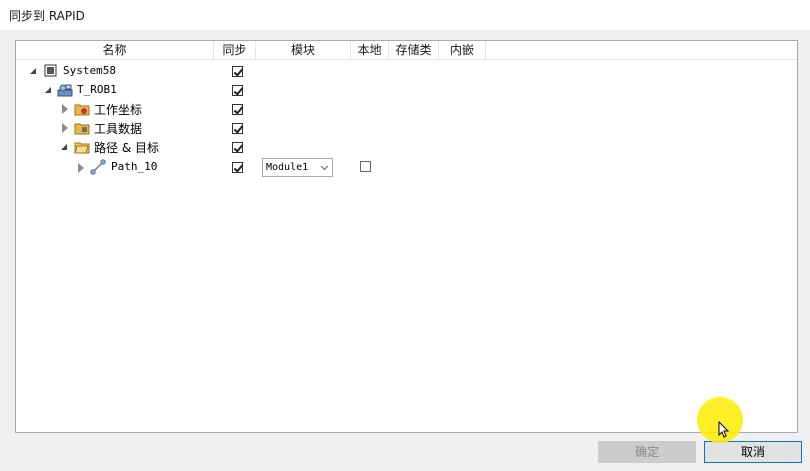  What do you see at coordinates (235, 50) in the screenshot?
I see `column-header-sync: 同步` at bounding box center [235, 50].